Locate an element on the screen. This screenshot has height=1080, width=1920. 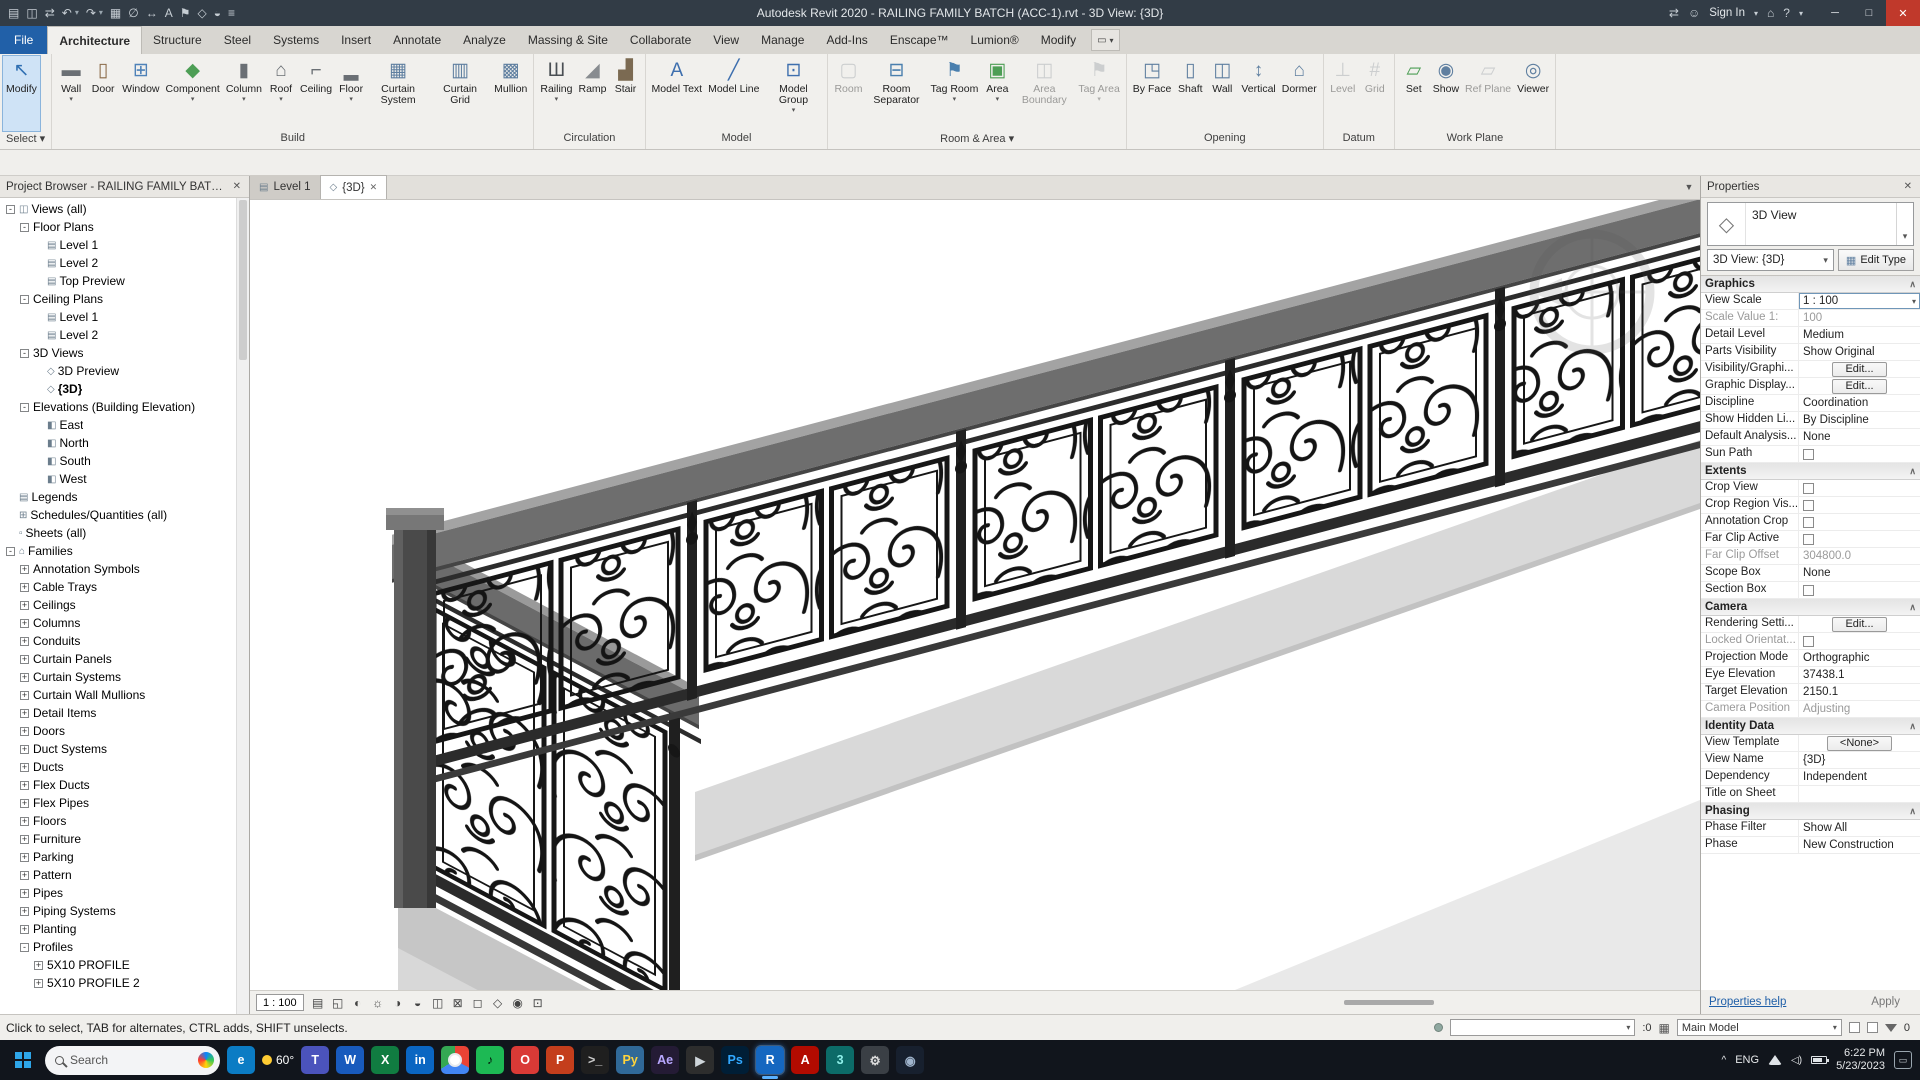
property-value: Adjusting is located at coordinates (1859, 709).